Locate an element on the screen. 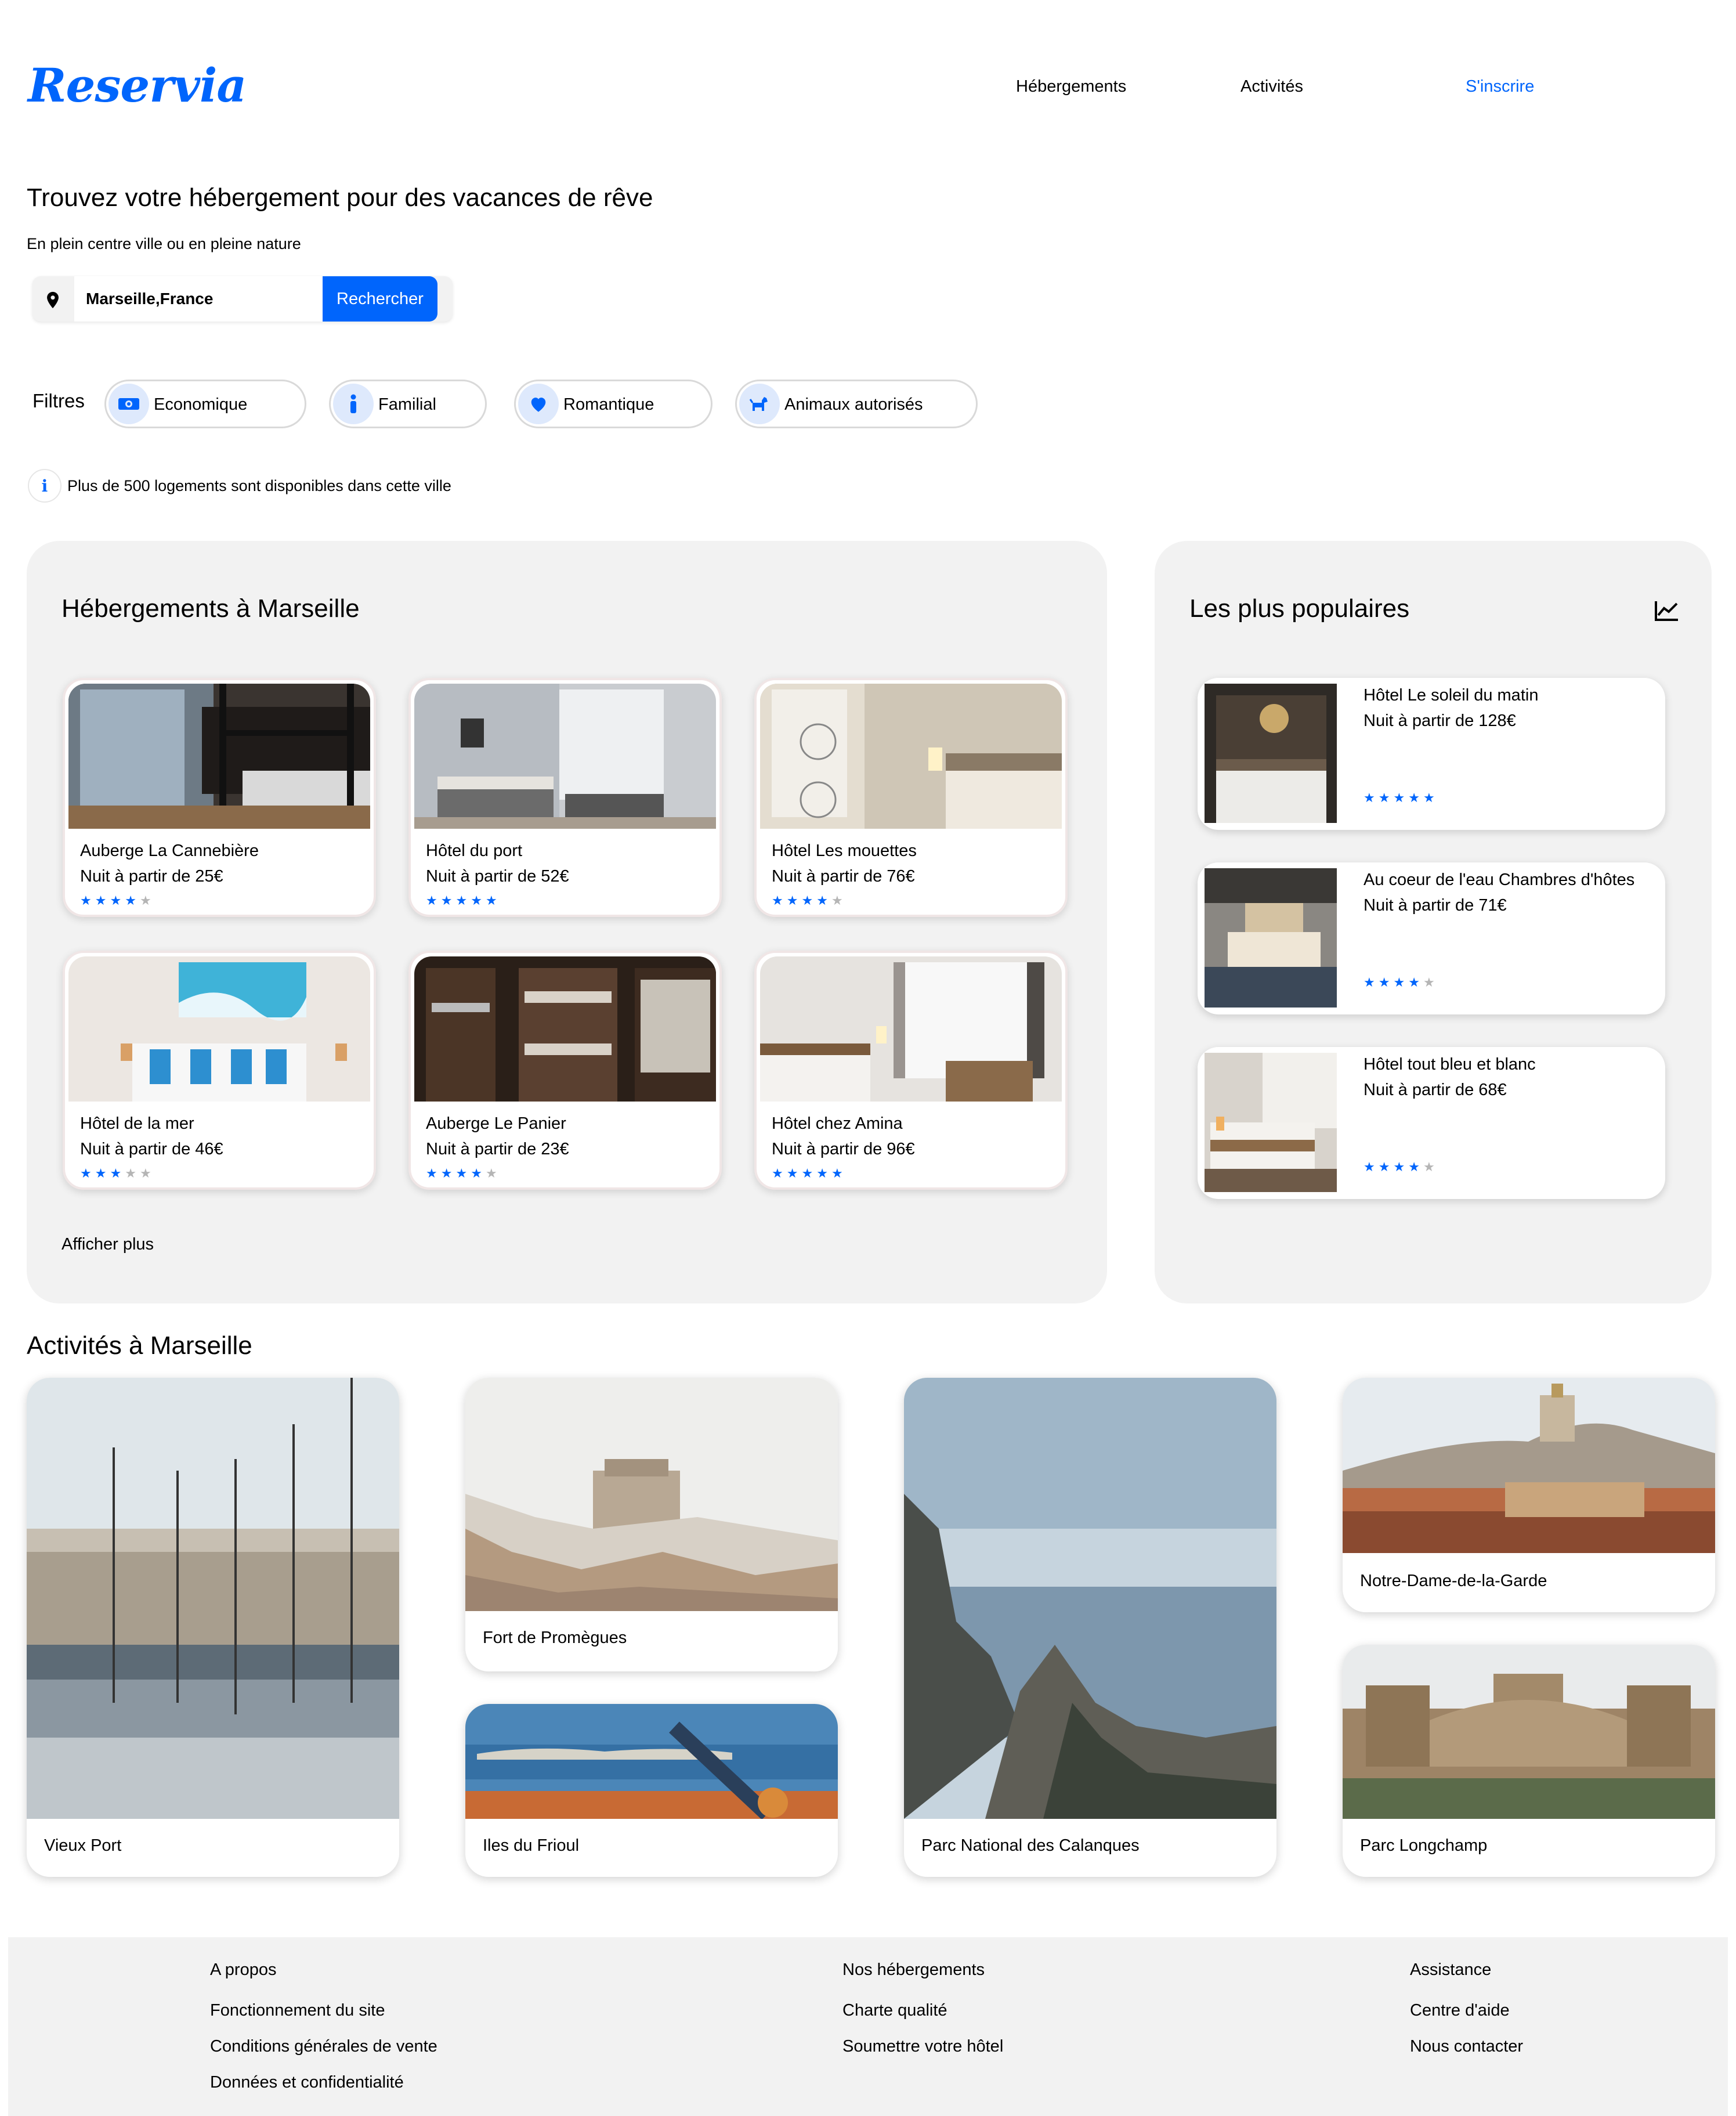 The height and width of the screenshot is (2116, 1736). popular-price: Nuit à partir de 68€ is located at coordinates (1436, 1090).